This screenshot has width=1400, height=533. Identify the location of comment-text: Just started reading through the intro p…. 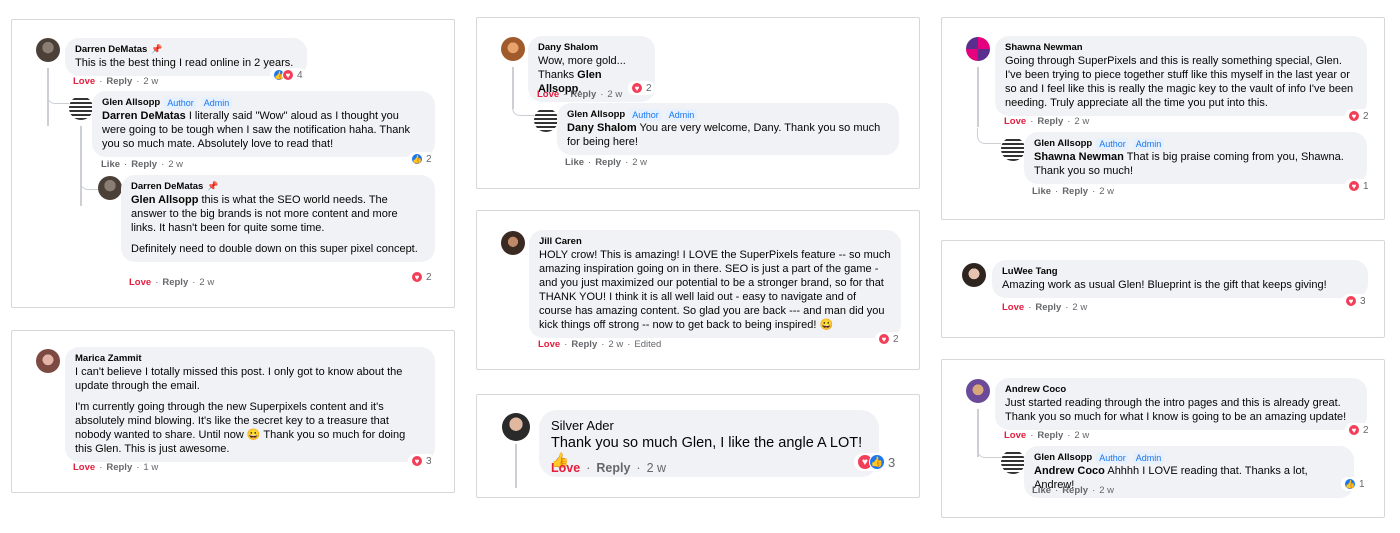
(1176, 410).